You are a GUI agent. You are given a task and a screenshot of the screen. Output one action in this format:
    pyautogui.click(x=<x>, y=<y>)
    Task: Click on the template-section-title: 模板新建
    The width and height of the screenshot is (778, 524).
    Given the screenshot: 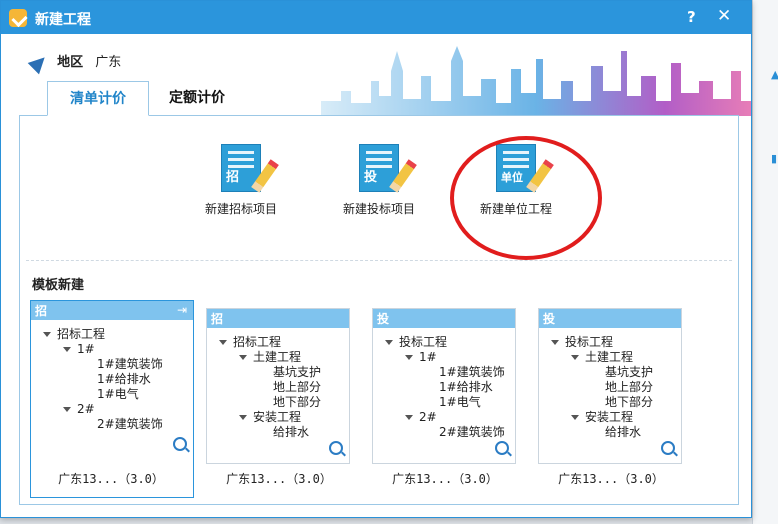 What is the action you would take?
    pyautogui.click(x=58, y=285)
    